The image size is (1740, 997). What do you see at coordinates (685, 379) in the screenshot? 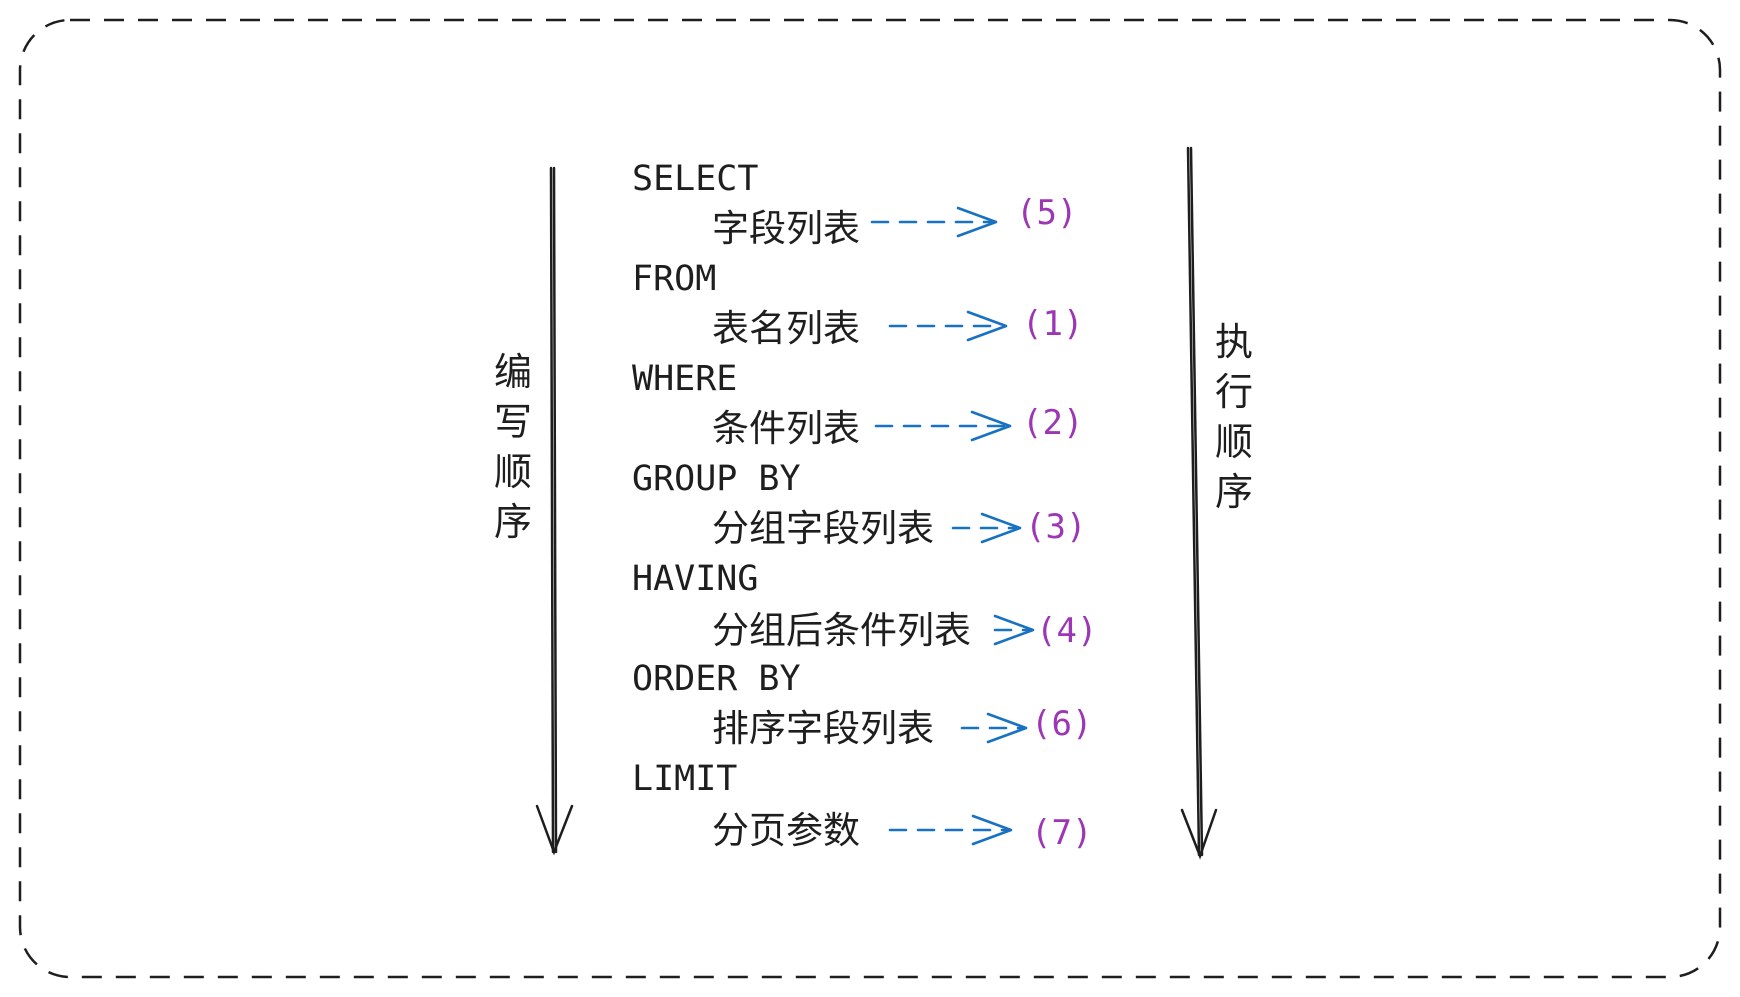
I see `keyword-where: WHERE` at bounding box center [685, 379].